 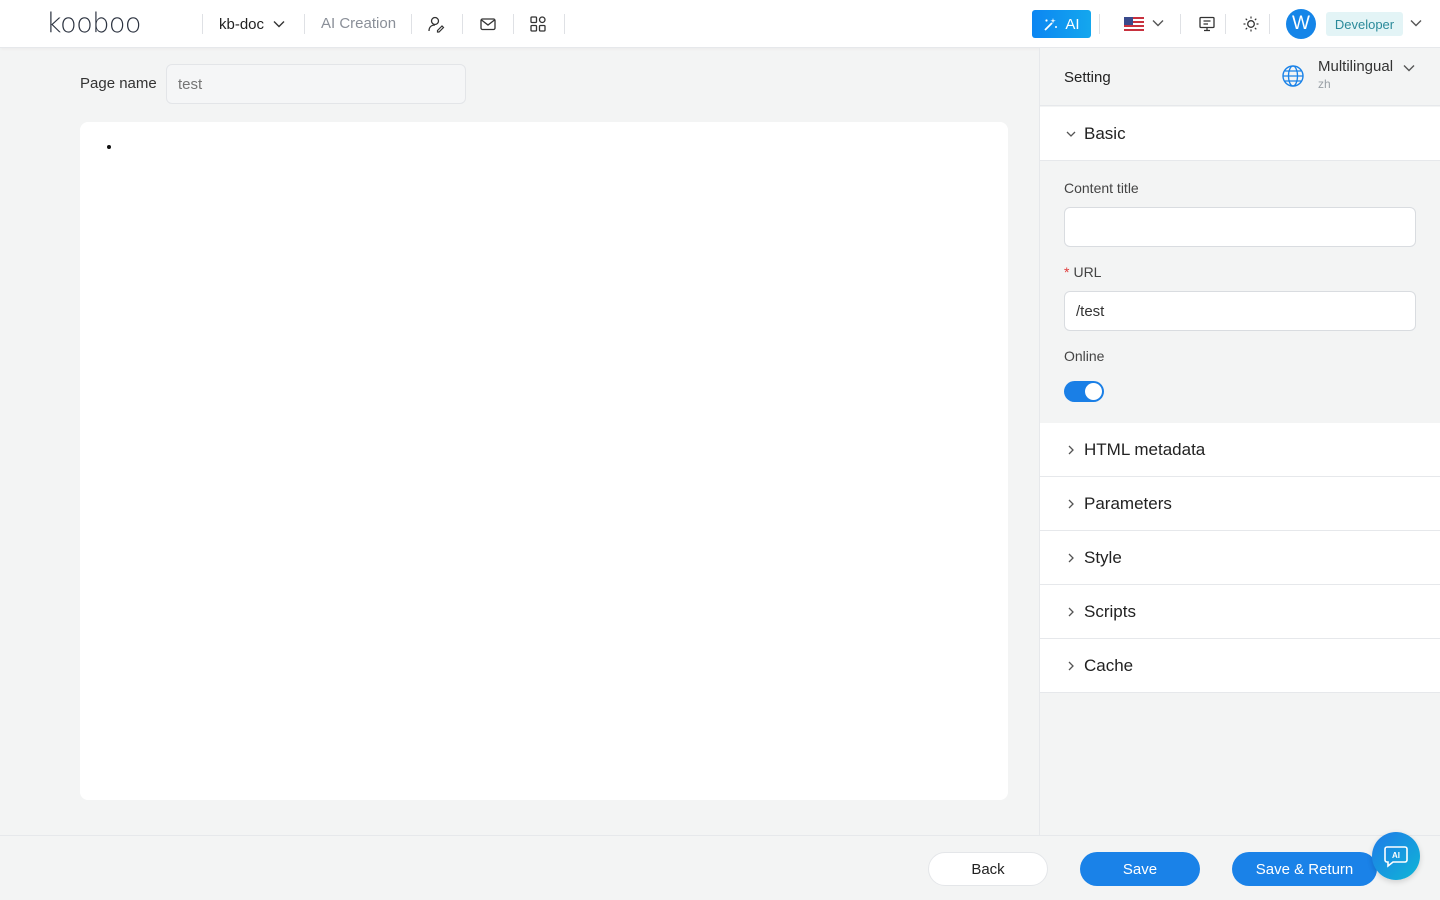 What do you see at coordinates (1134, 24) in the screenshot?
I see `us-flag-icon` at bounding box center [1134, 24].